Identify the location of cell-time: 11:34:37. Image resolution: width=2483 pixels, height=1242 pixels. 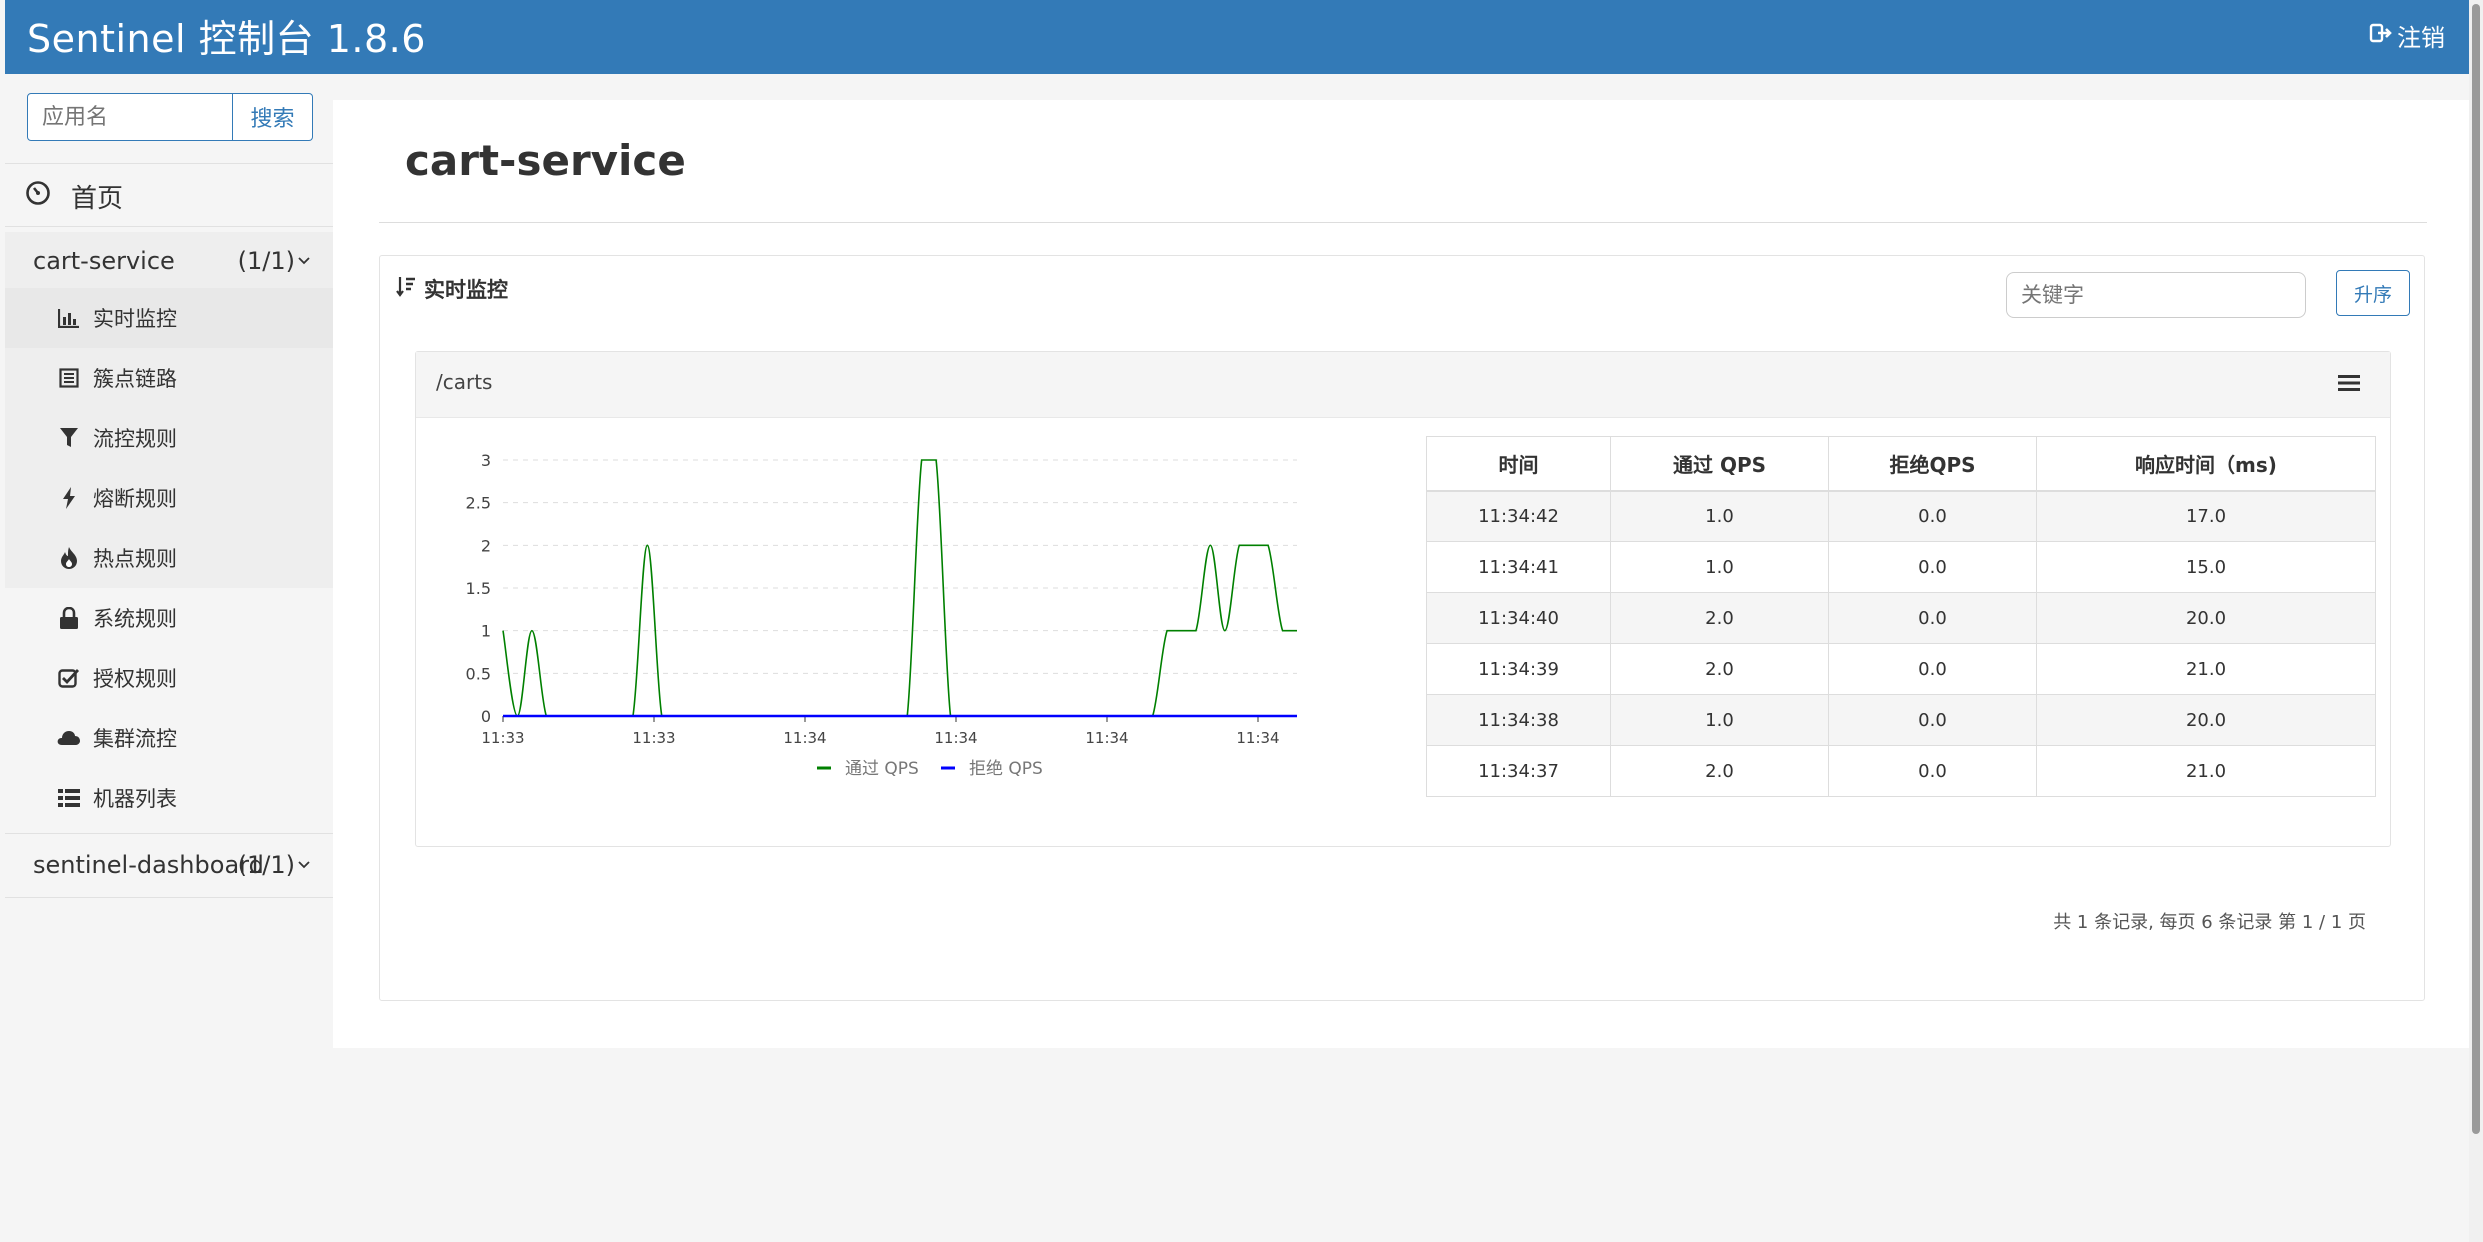
(1518, 771).